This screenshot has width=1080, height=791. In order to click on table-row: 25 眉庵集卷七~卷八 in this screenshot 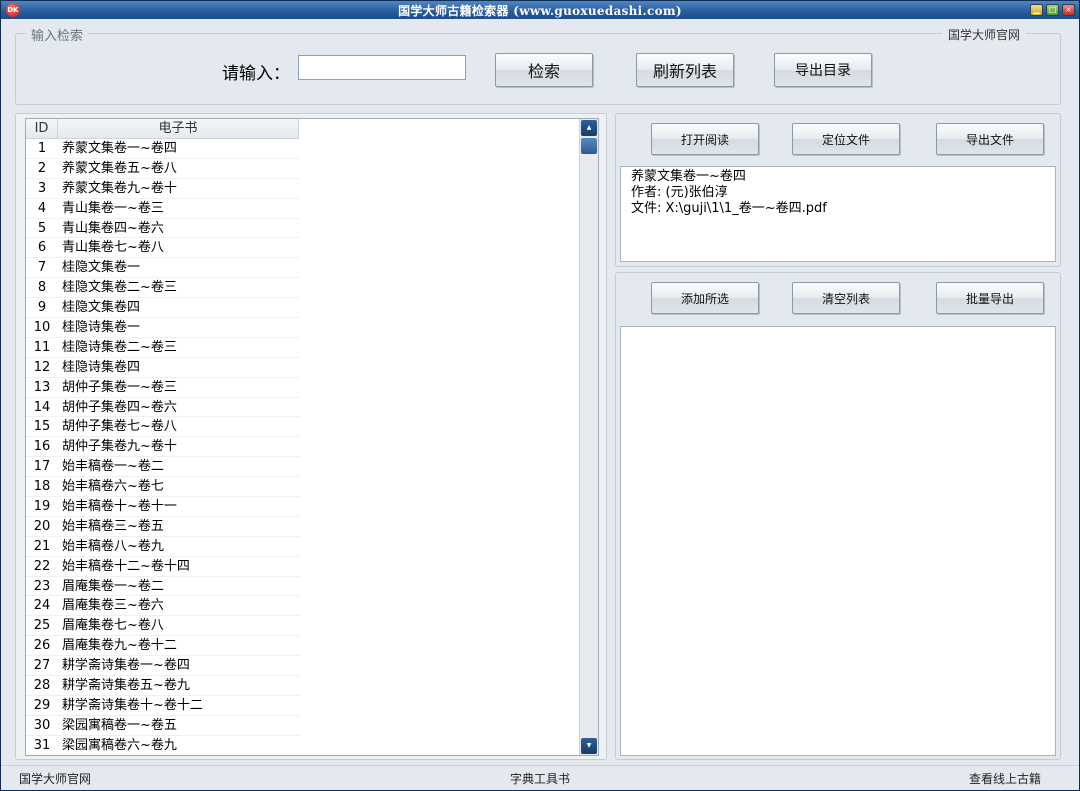, I will do `click(163, 626)`.